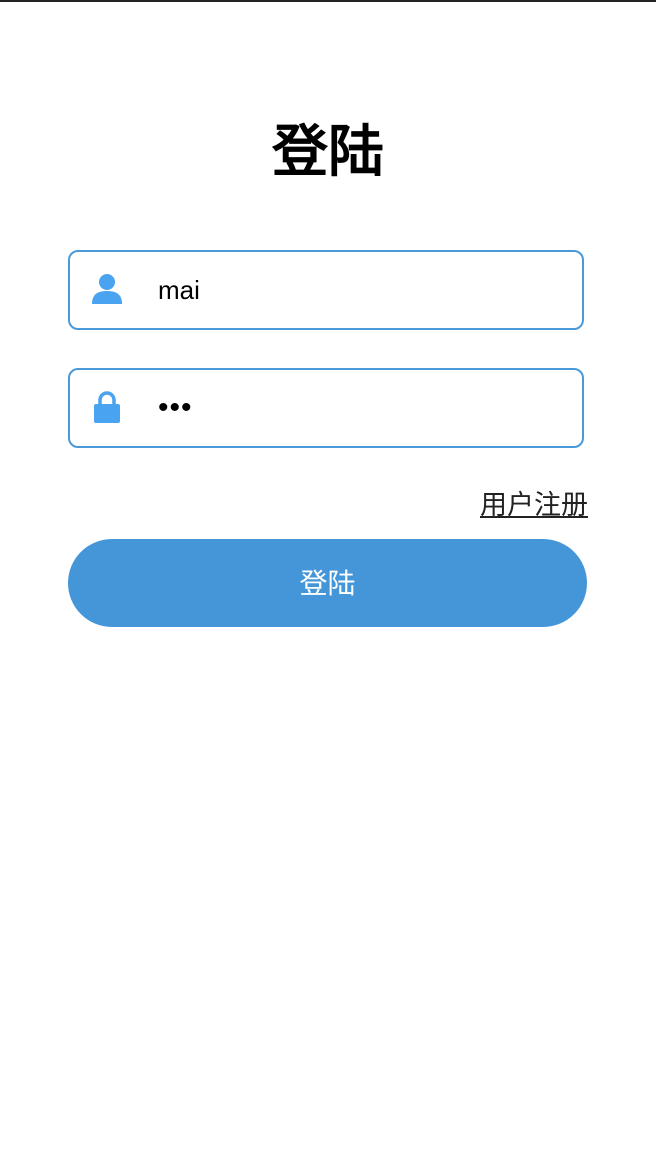  Describe the element at coordinates (534, 506) in the screenshot. I see `register-link: 用户注册` at that location.